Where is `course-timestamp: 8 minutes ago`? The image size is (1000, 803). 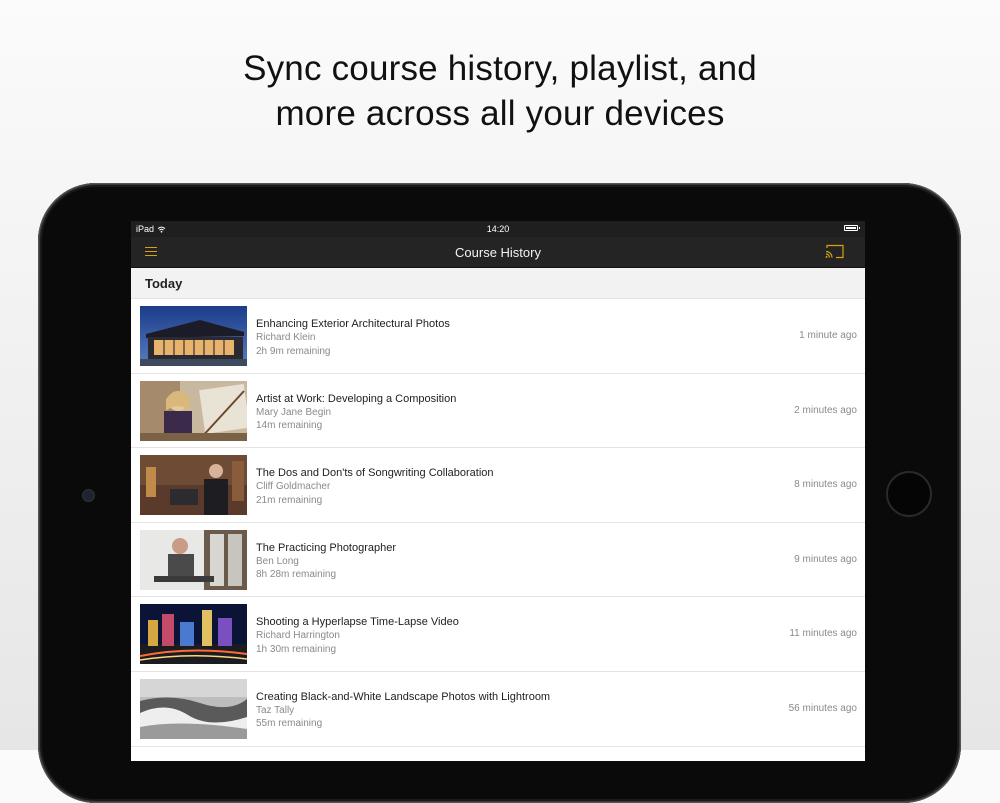
course-timestamp: 8 minutes ago is located at coordinates (825, 485).